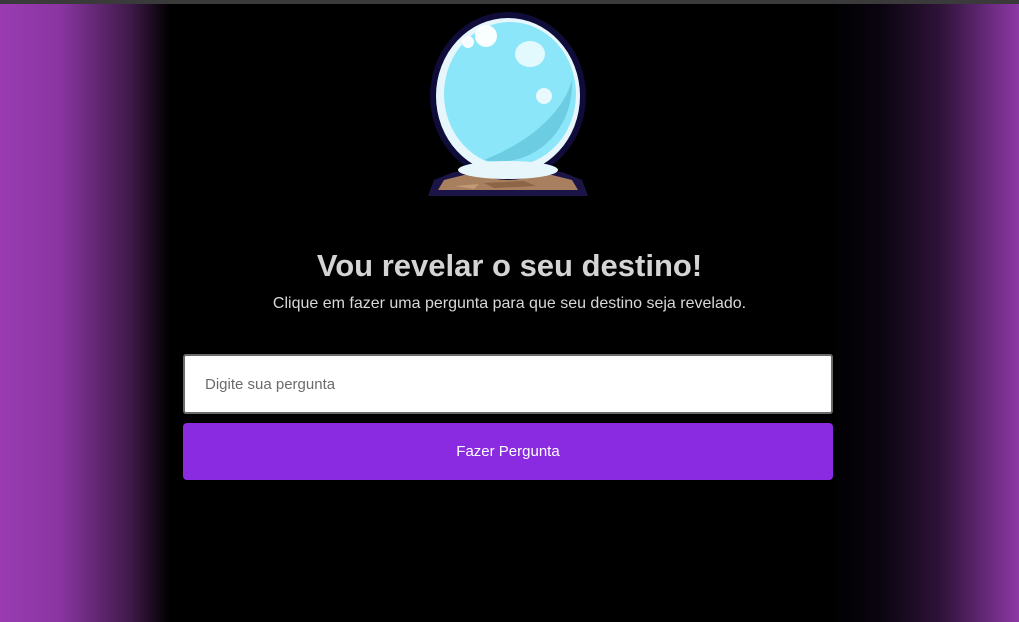 This screenshot has width=1019, height=622. I want to click on crystal-ball-icon, so click(508, 105).